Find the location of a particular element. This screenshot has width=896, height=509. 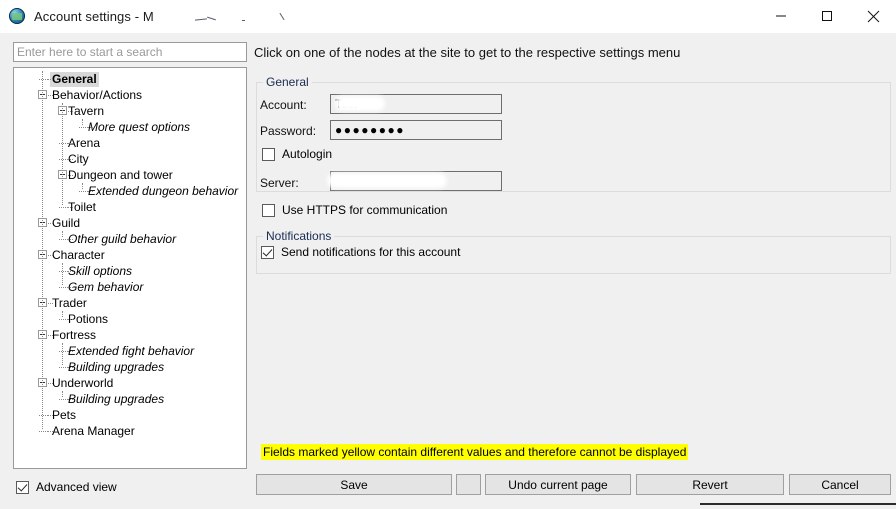

tree-item-label: Extended dungeon behavior is located at coordinates (163, 190).